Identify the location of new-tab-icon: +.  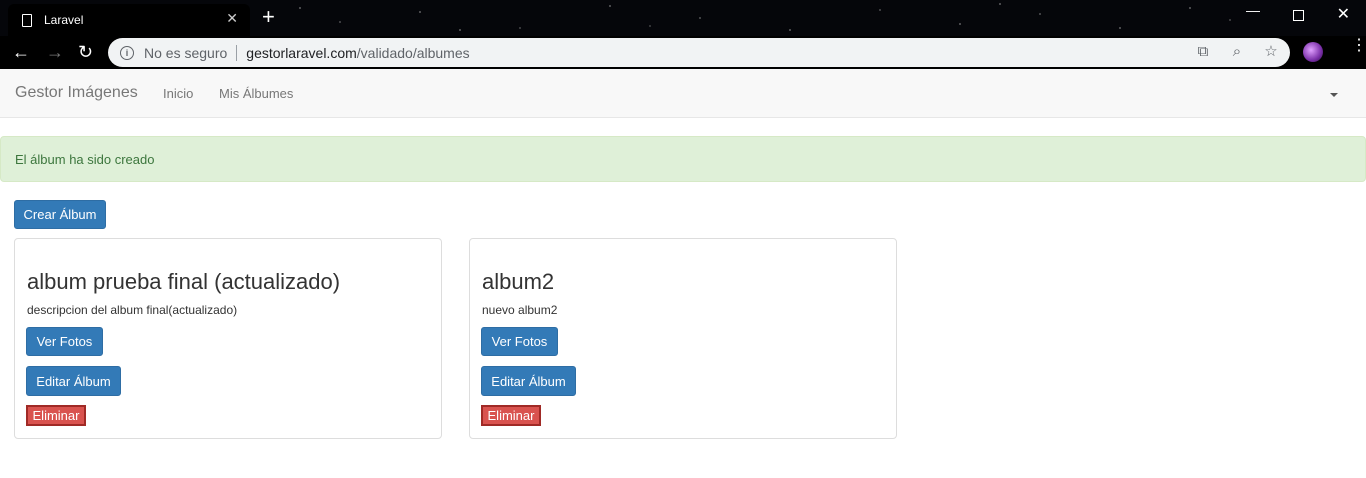
(268, 17).